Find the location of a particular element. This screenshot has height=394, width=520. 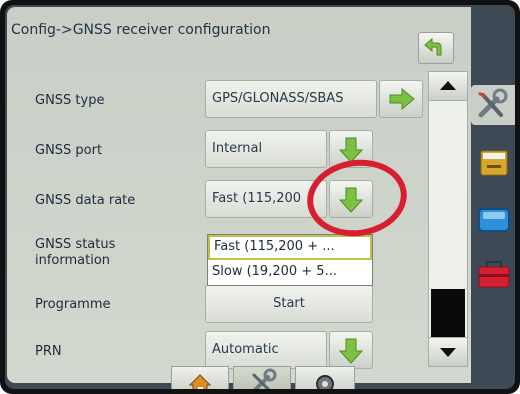

prn-label: PRN is located at coordinates (48, 351).